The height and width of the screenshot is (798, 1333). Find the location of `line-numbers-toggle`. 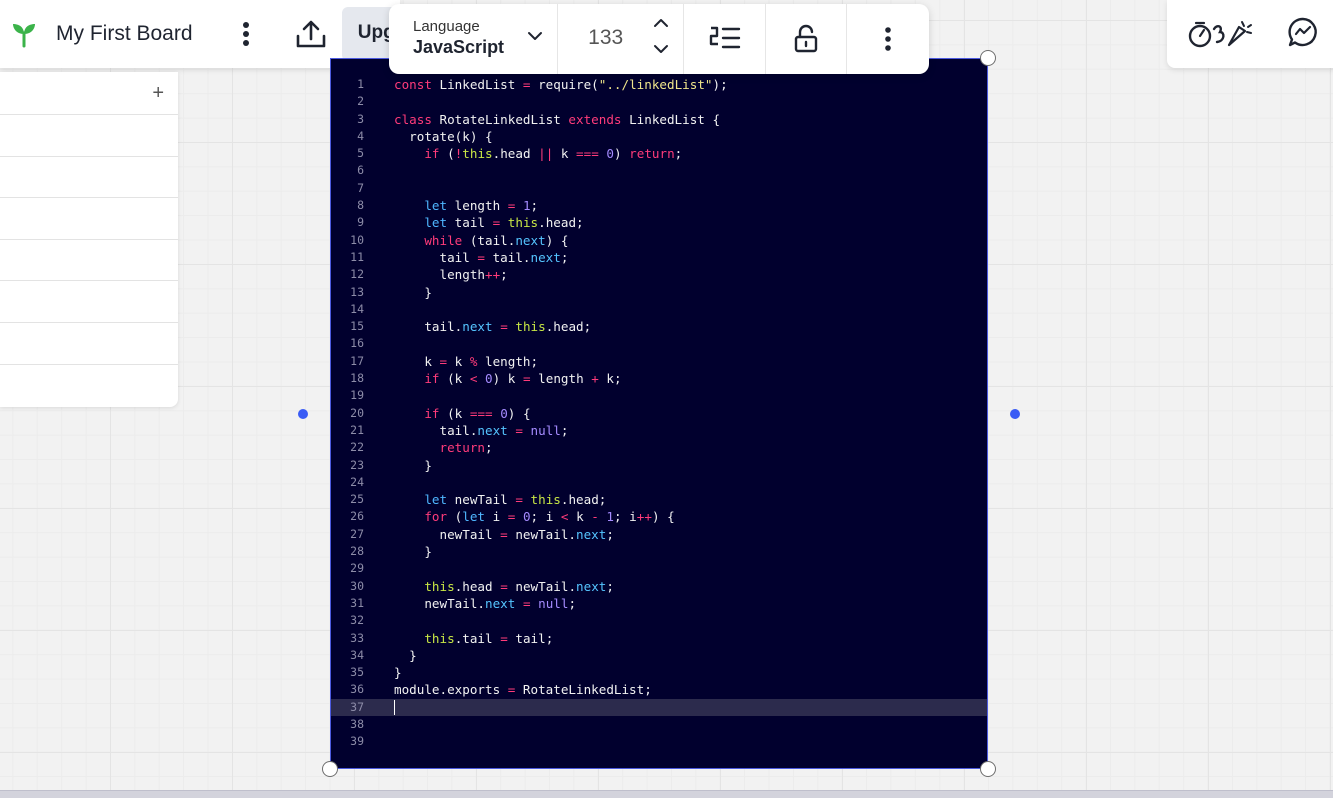

line-numbers-toggle is located at coordinates (725, 39).